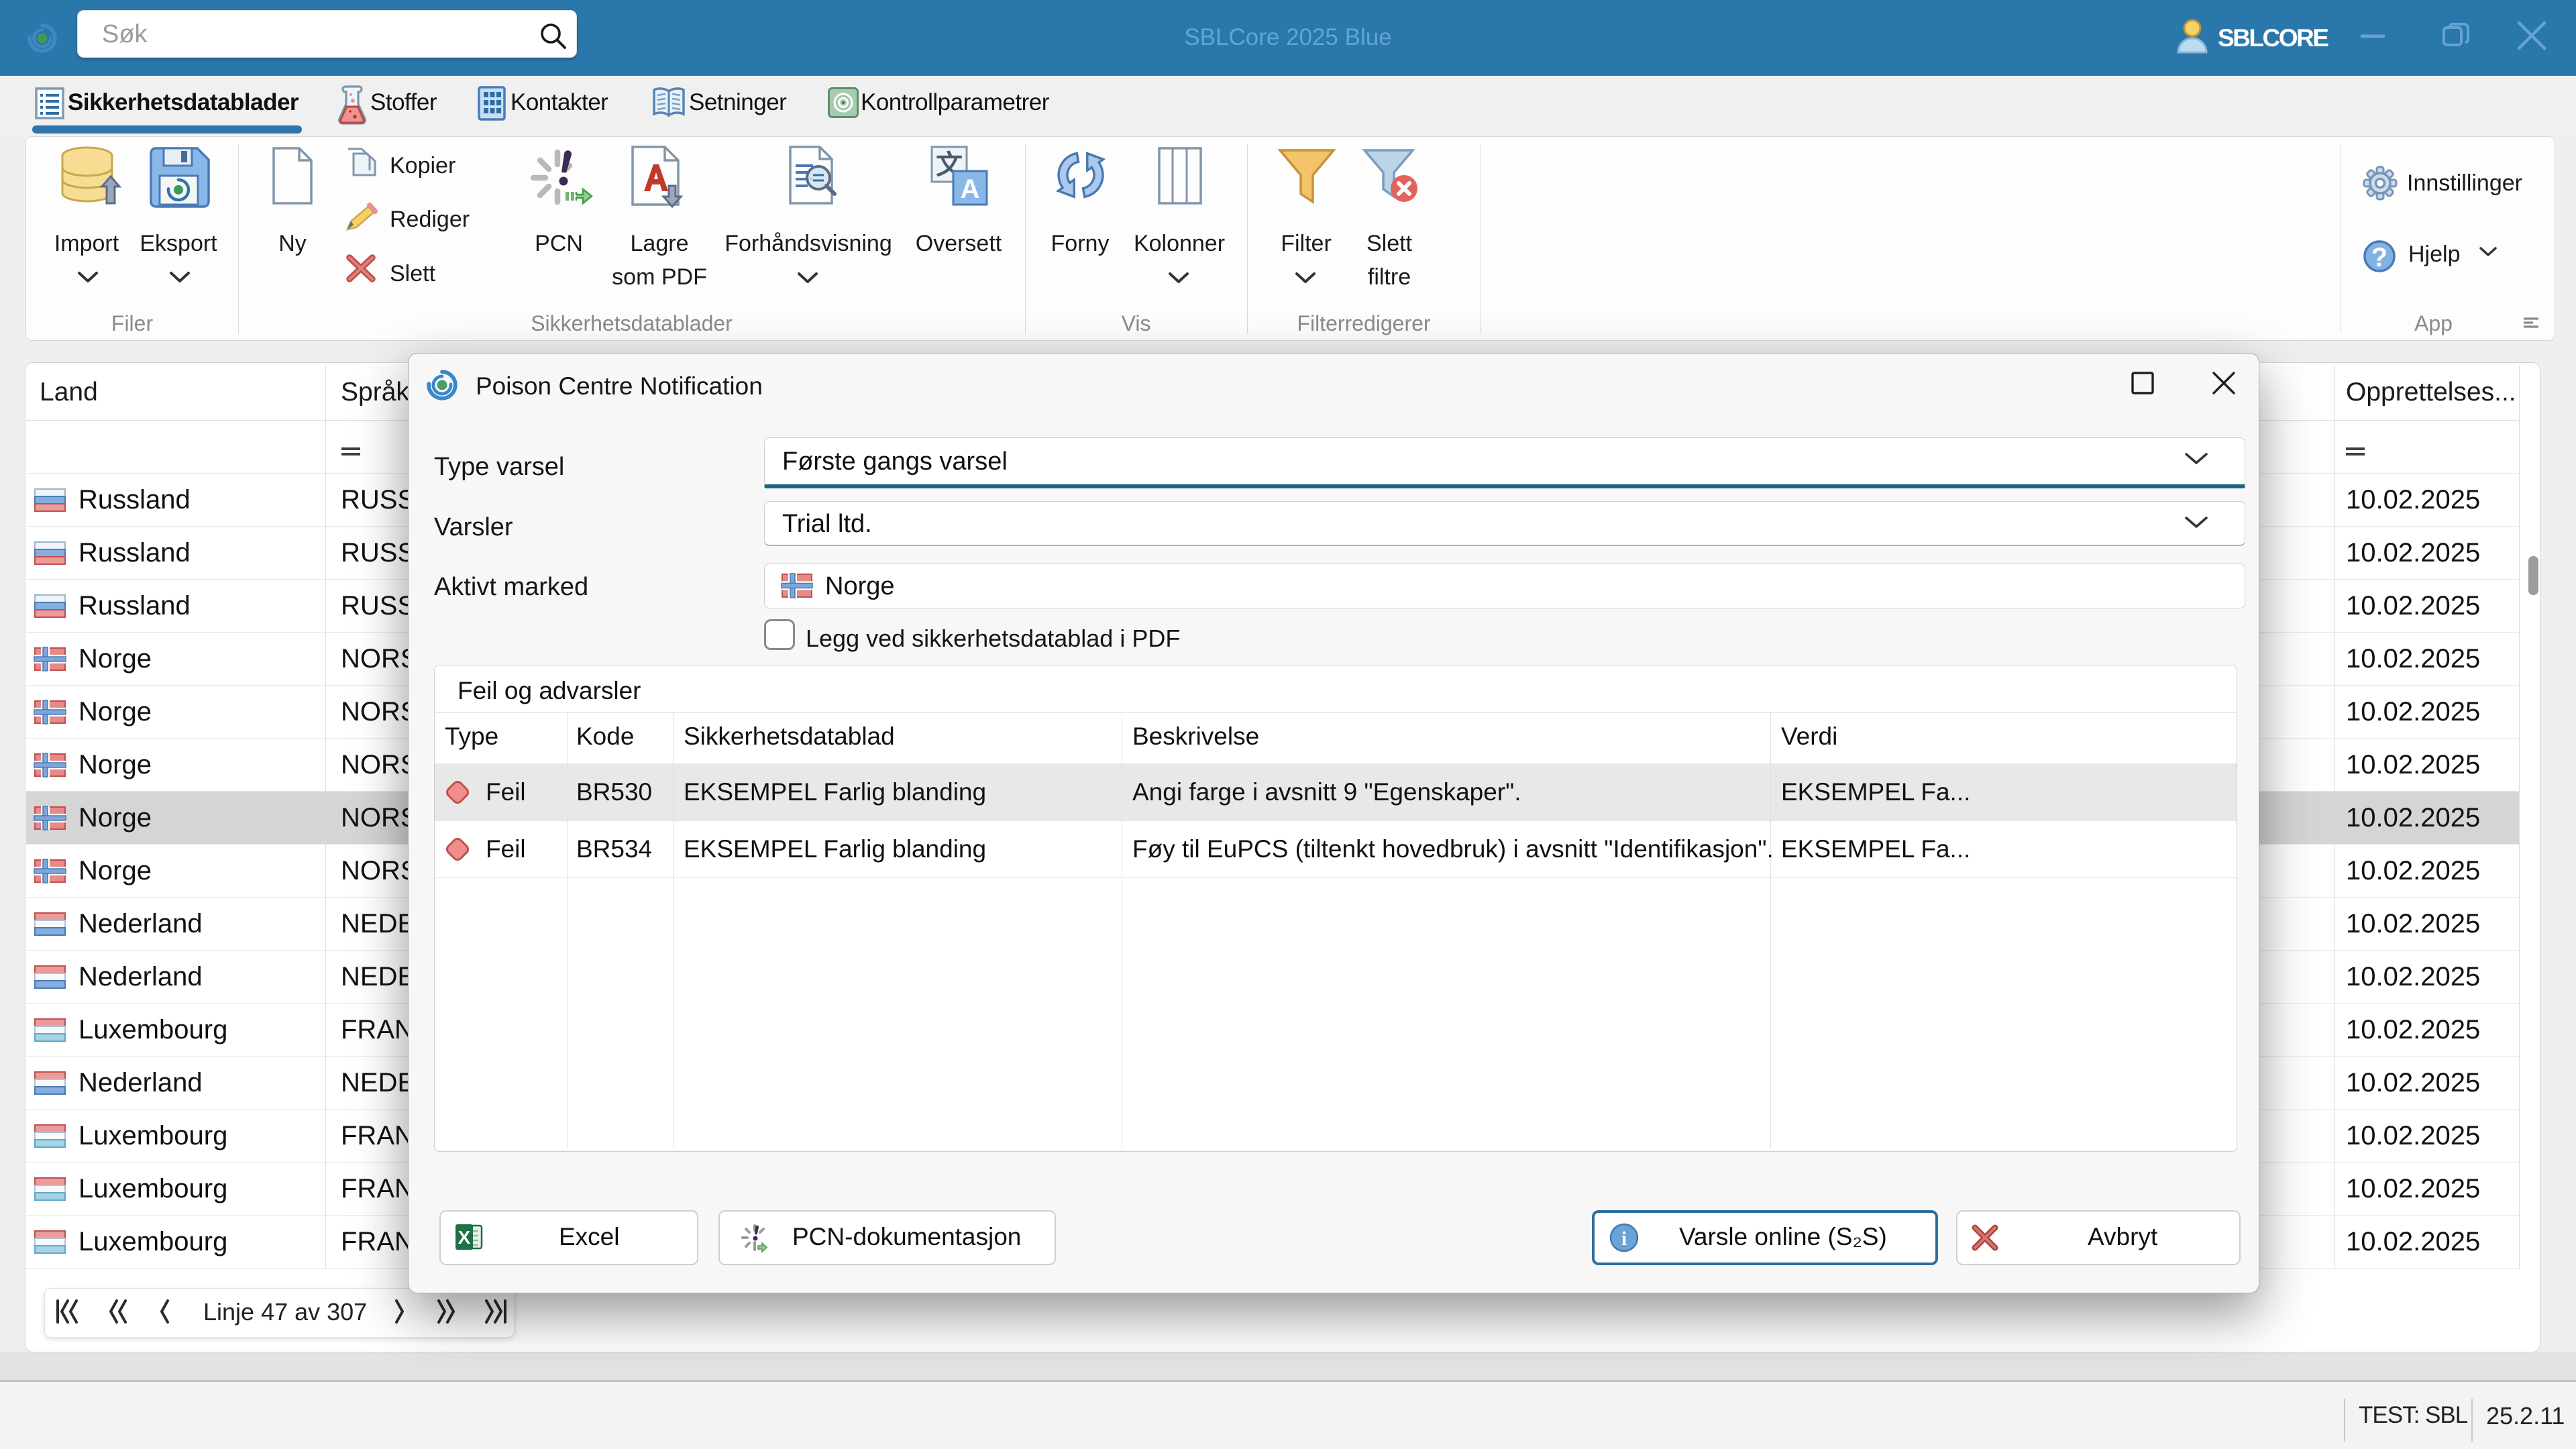 This screenshot has width=2576, height=1449. I want to click on svg-text: i, so click(1624, 1239).